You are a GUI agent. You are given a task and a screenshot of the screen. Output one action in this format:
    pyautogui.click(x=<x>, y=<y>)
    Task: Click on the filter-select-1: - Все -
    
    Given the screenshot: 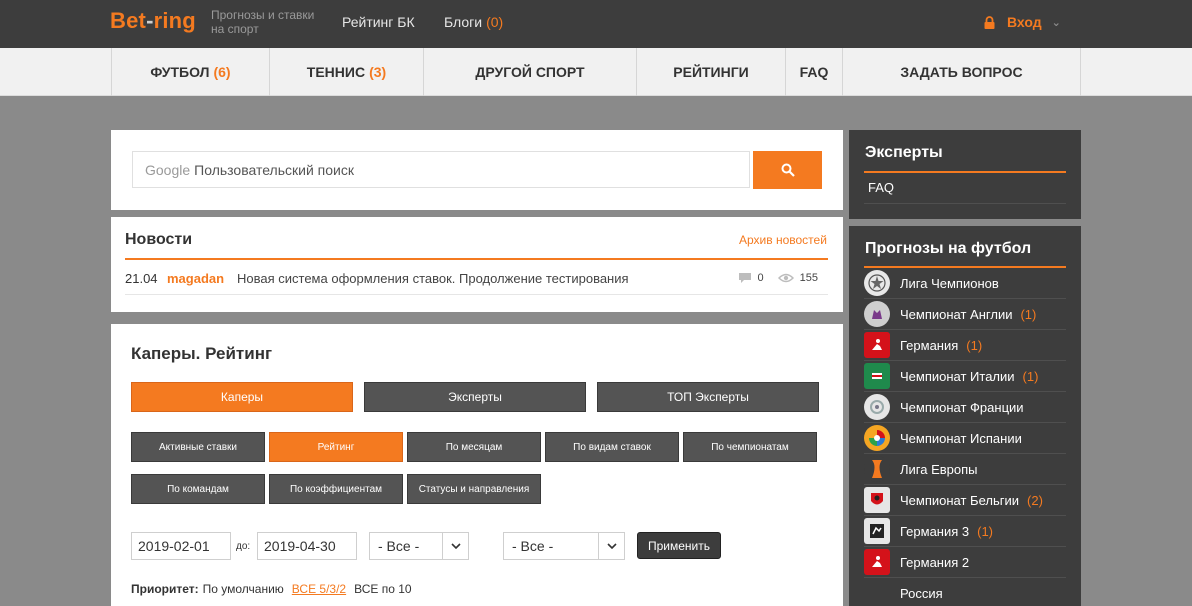 What is the action you would take?
    pyautogui.click(x=419, y=546)
    